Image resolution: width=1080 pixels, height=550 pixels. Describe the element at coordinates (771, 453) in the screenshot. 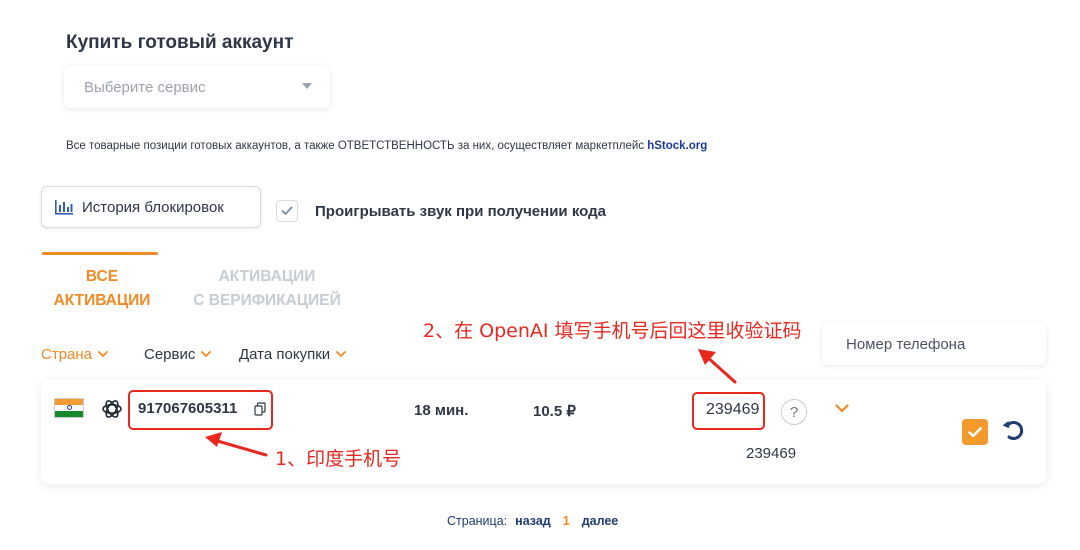

I see `sms-code-history: 239469` at that location.